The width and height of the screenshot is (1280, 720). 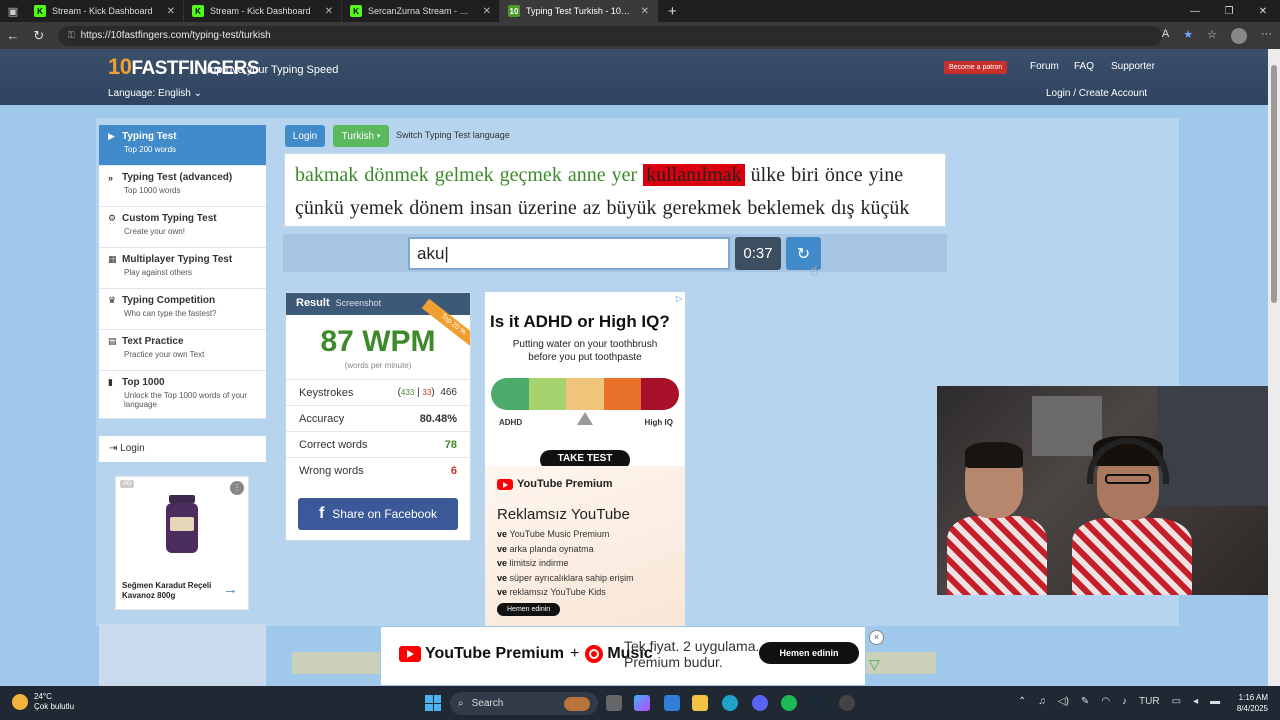 What do you see at coordinates (333, 444) in the screenshot?
I see `correct-words-label: Correct words` at bounding box center [333, 444].